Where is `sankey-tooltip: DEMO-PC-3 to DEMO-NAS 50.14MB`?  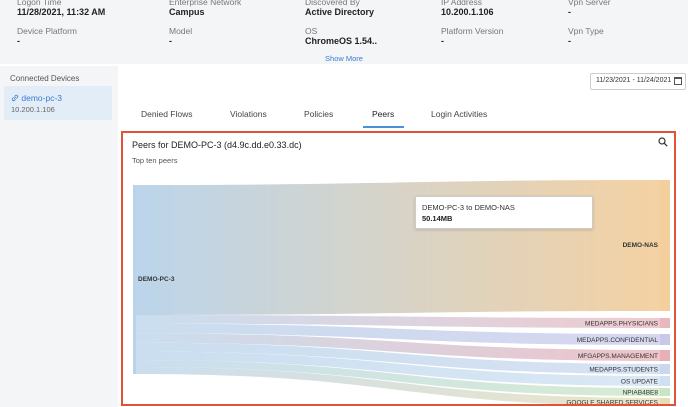 sankey-tooltip: DEMO-PC-3 to DEMO-NAS 50.14MB is located at coordinates (504, 212).